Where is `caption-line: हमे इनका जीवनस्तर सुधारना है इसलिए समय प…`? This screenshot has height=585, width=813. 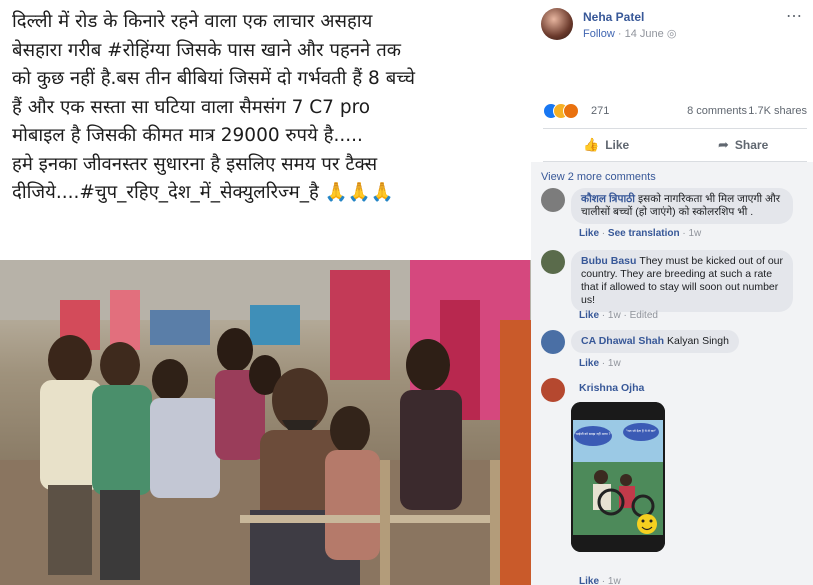 caption-line: हमे इनका जीवनस्तर सुधारना है इसलिए समय प… is located at coordinates (195, 164).